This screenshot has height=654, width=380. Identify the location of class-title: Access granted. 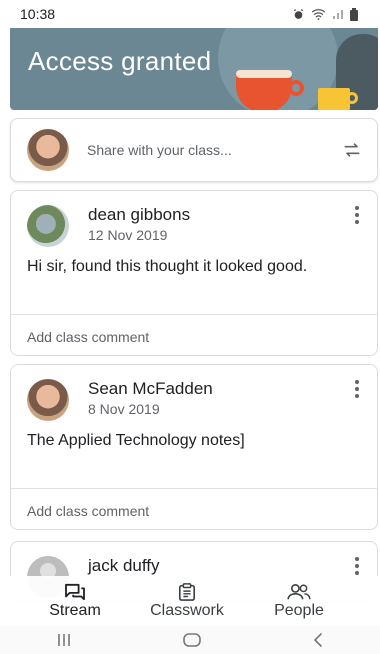
(120, 61).